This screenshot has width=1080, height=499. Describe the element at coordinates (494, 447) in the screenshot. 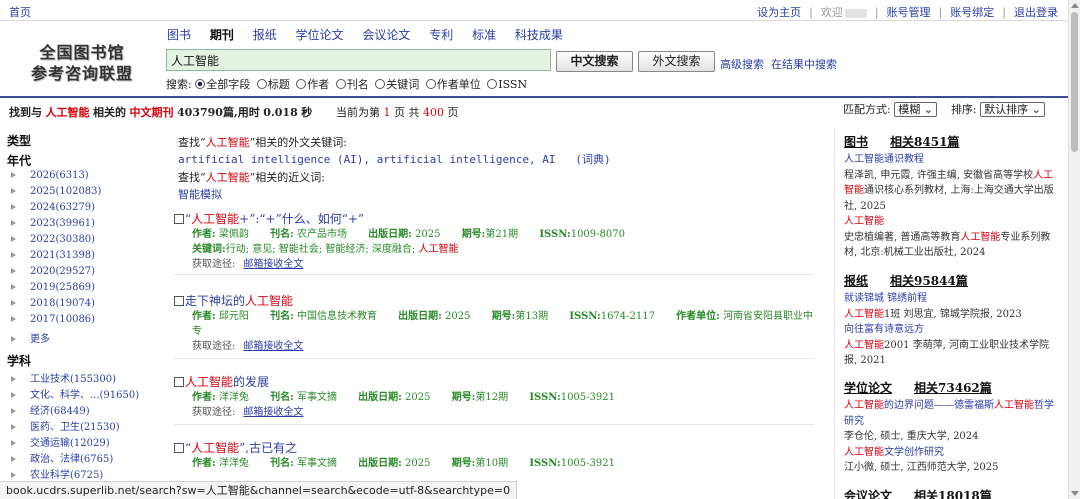

I see `result-title: “人工智能”,古已有之` at that location.